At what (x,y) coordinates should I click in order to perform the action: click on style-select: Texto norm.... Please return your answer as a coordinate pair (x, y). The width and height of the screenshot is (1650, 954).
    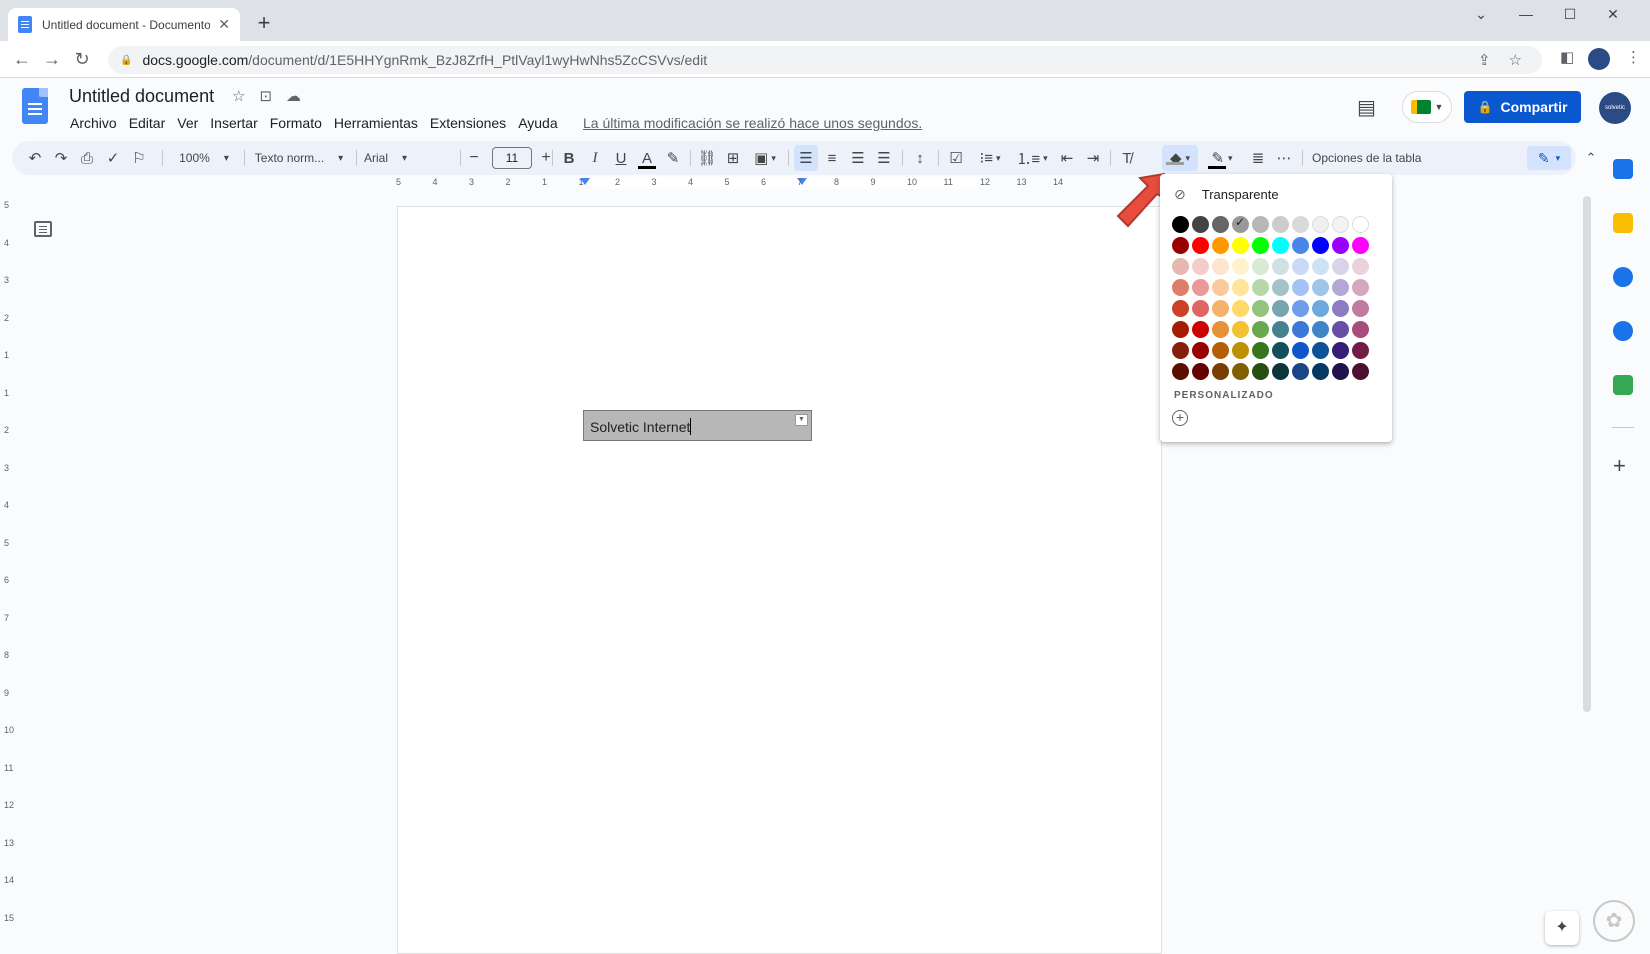
    Looking at the image, I should click on (299, 158).